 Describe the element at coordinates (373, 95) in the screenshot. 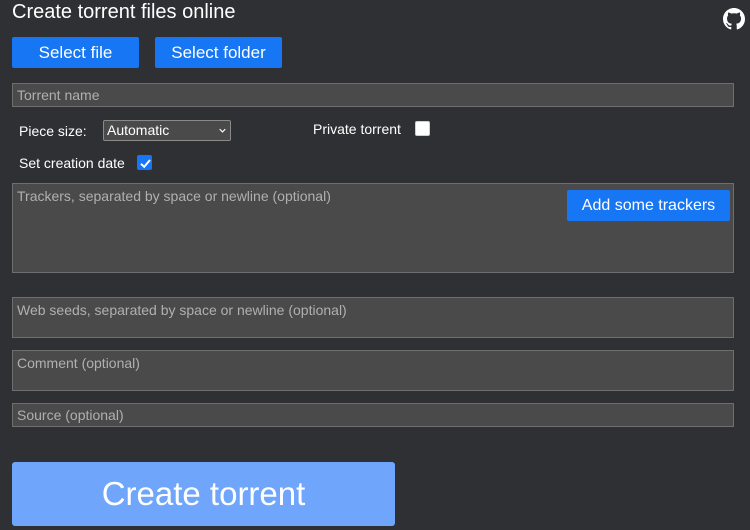

I see `torrent-name-input: Torrent name` at that location.